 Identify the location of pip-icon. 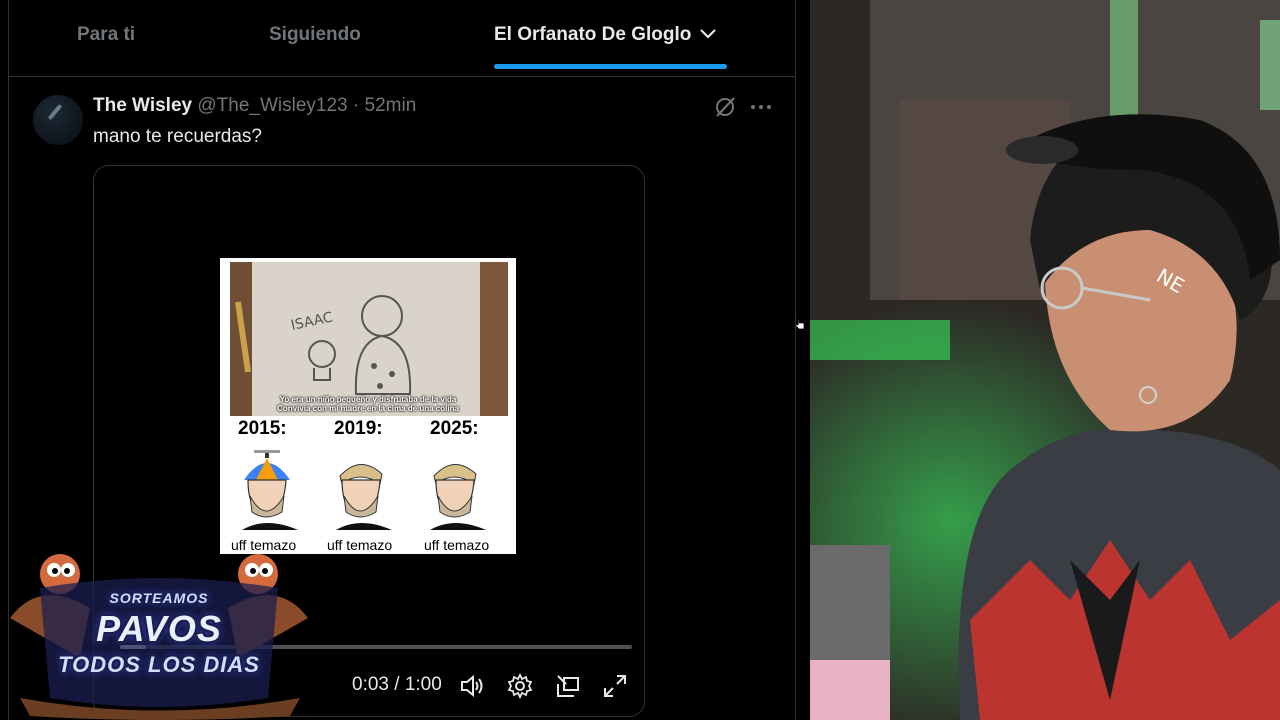
(568, 686).